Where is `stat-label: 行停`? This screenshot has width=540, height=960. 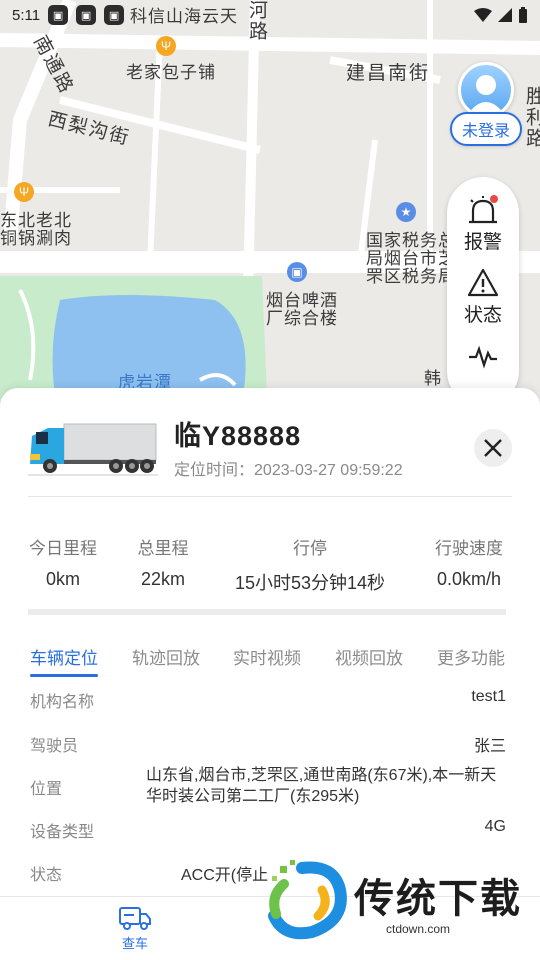
stat-label: 行停 is located at coordinates (310, 548).